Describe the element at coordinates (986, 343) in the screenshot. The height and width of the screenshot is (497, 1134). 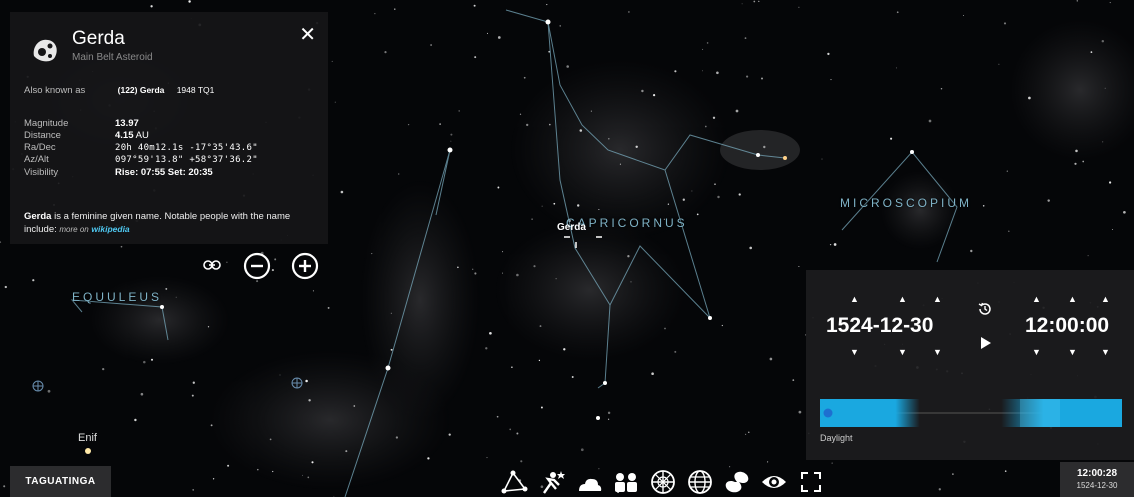
I see `play-icon` at that location.